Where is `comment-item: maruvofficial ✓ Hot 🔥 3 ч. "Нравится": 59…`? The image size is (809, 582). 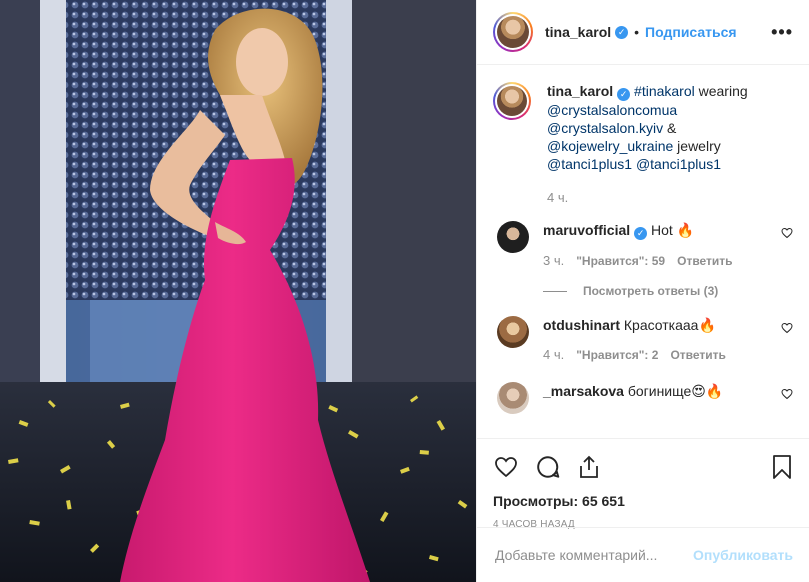 comment-item: maruvofficial ✓ Hot 🔥 3 ч. "Нравится": 59… is located at coordinates (643, 245).